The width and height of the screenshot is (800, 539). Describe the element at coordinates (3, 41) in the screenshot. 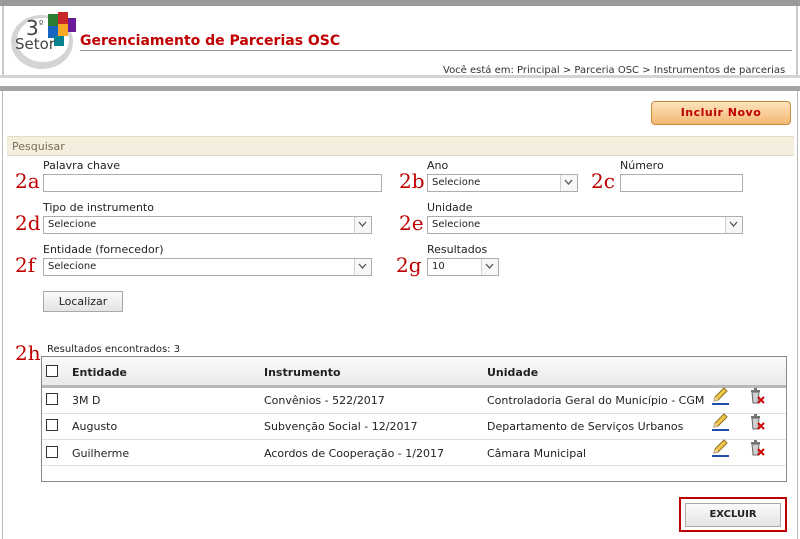

I see `header-border-left` at that location.